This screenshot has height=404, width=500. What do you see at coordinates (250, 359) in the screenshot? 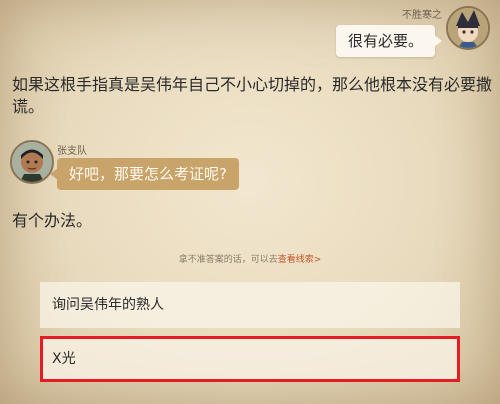
I see `option-xray: X光` at bounding box center [250, 359].